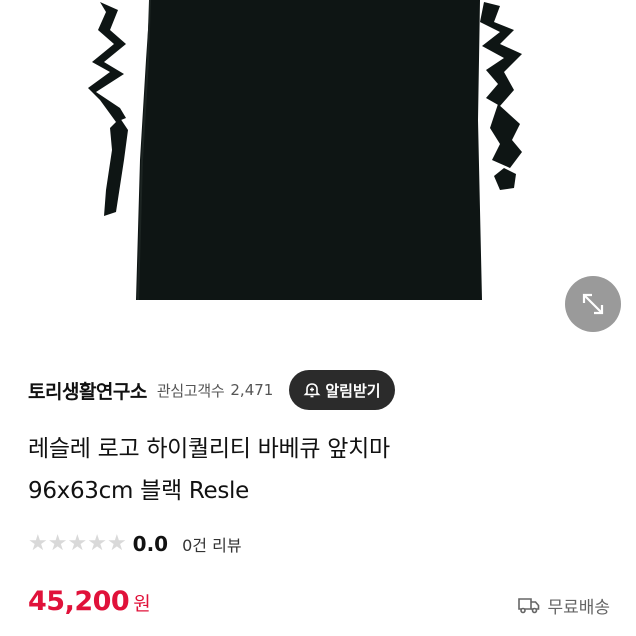 The height and width of the screenshot is (636, 636). Describe the element at coordinates (353, 390) in the screenshot. I see `alert-button-label: 알림받기` at that location.